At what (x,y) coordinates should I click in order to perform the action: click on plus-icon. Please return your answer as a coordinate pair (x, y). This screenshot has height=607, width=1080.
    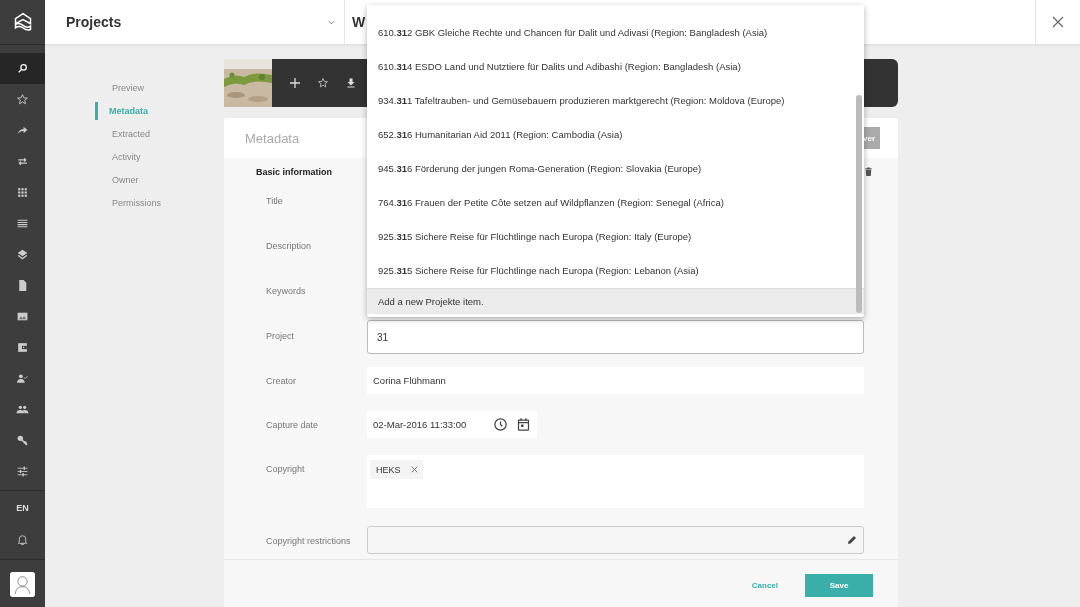
    Looking at the image, I should click on (294, 83).